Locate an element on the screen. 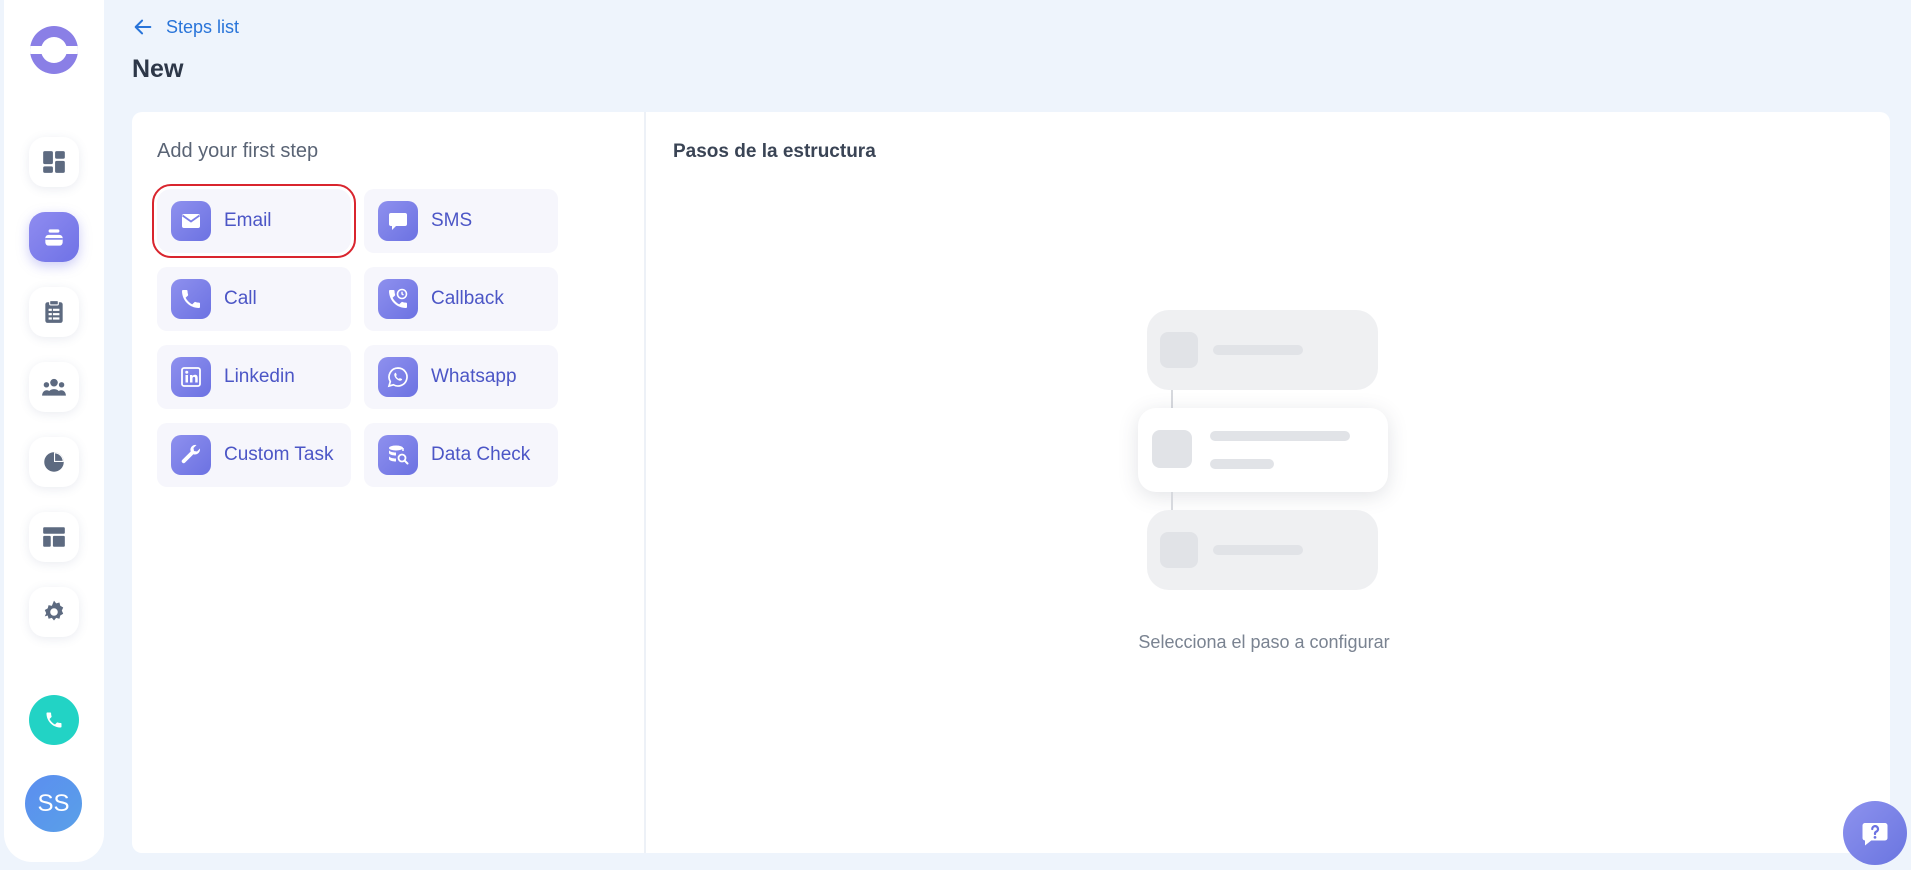 Image resolution: width=1911 pixels, height=870 pixels. help-chat-icon is located at coordinates (1875, 834).